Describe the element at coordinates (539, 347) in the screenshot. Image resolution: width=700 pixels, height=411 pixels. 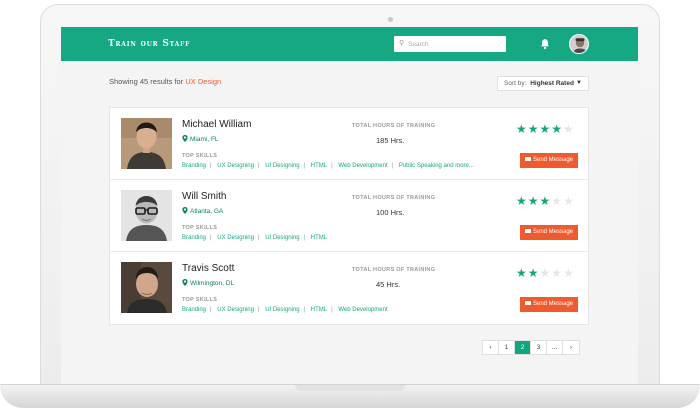
I see `page-button: 3` at that location.